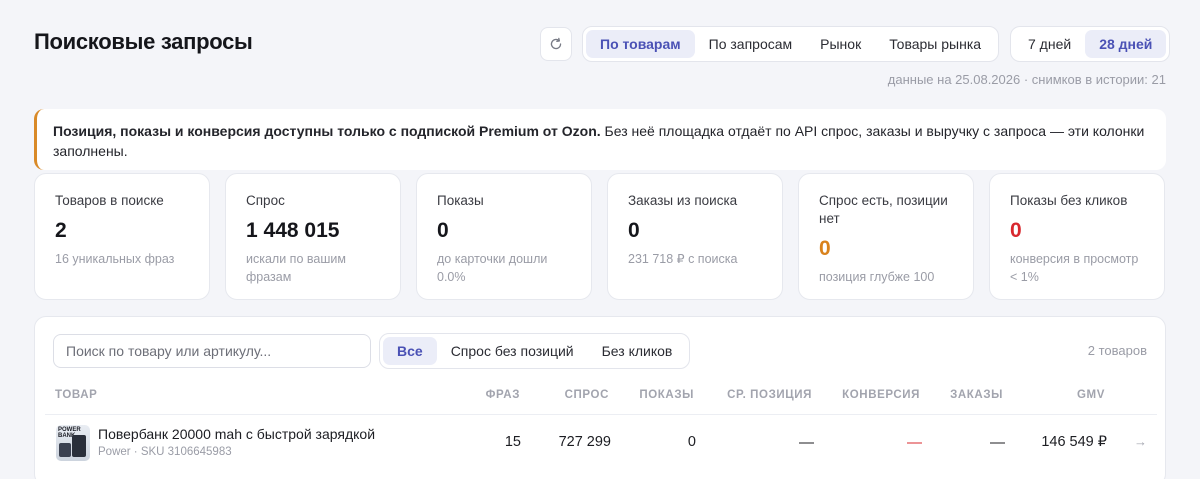  What do you see at coordinates (460, 200) in the screenshot?
I see `card-label: Показы` at bounding box center [460, 200].